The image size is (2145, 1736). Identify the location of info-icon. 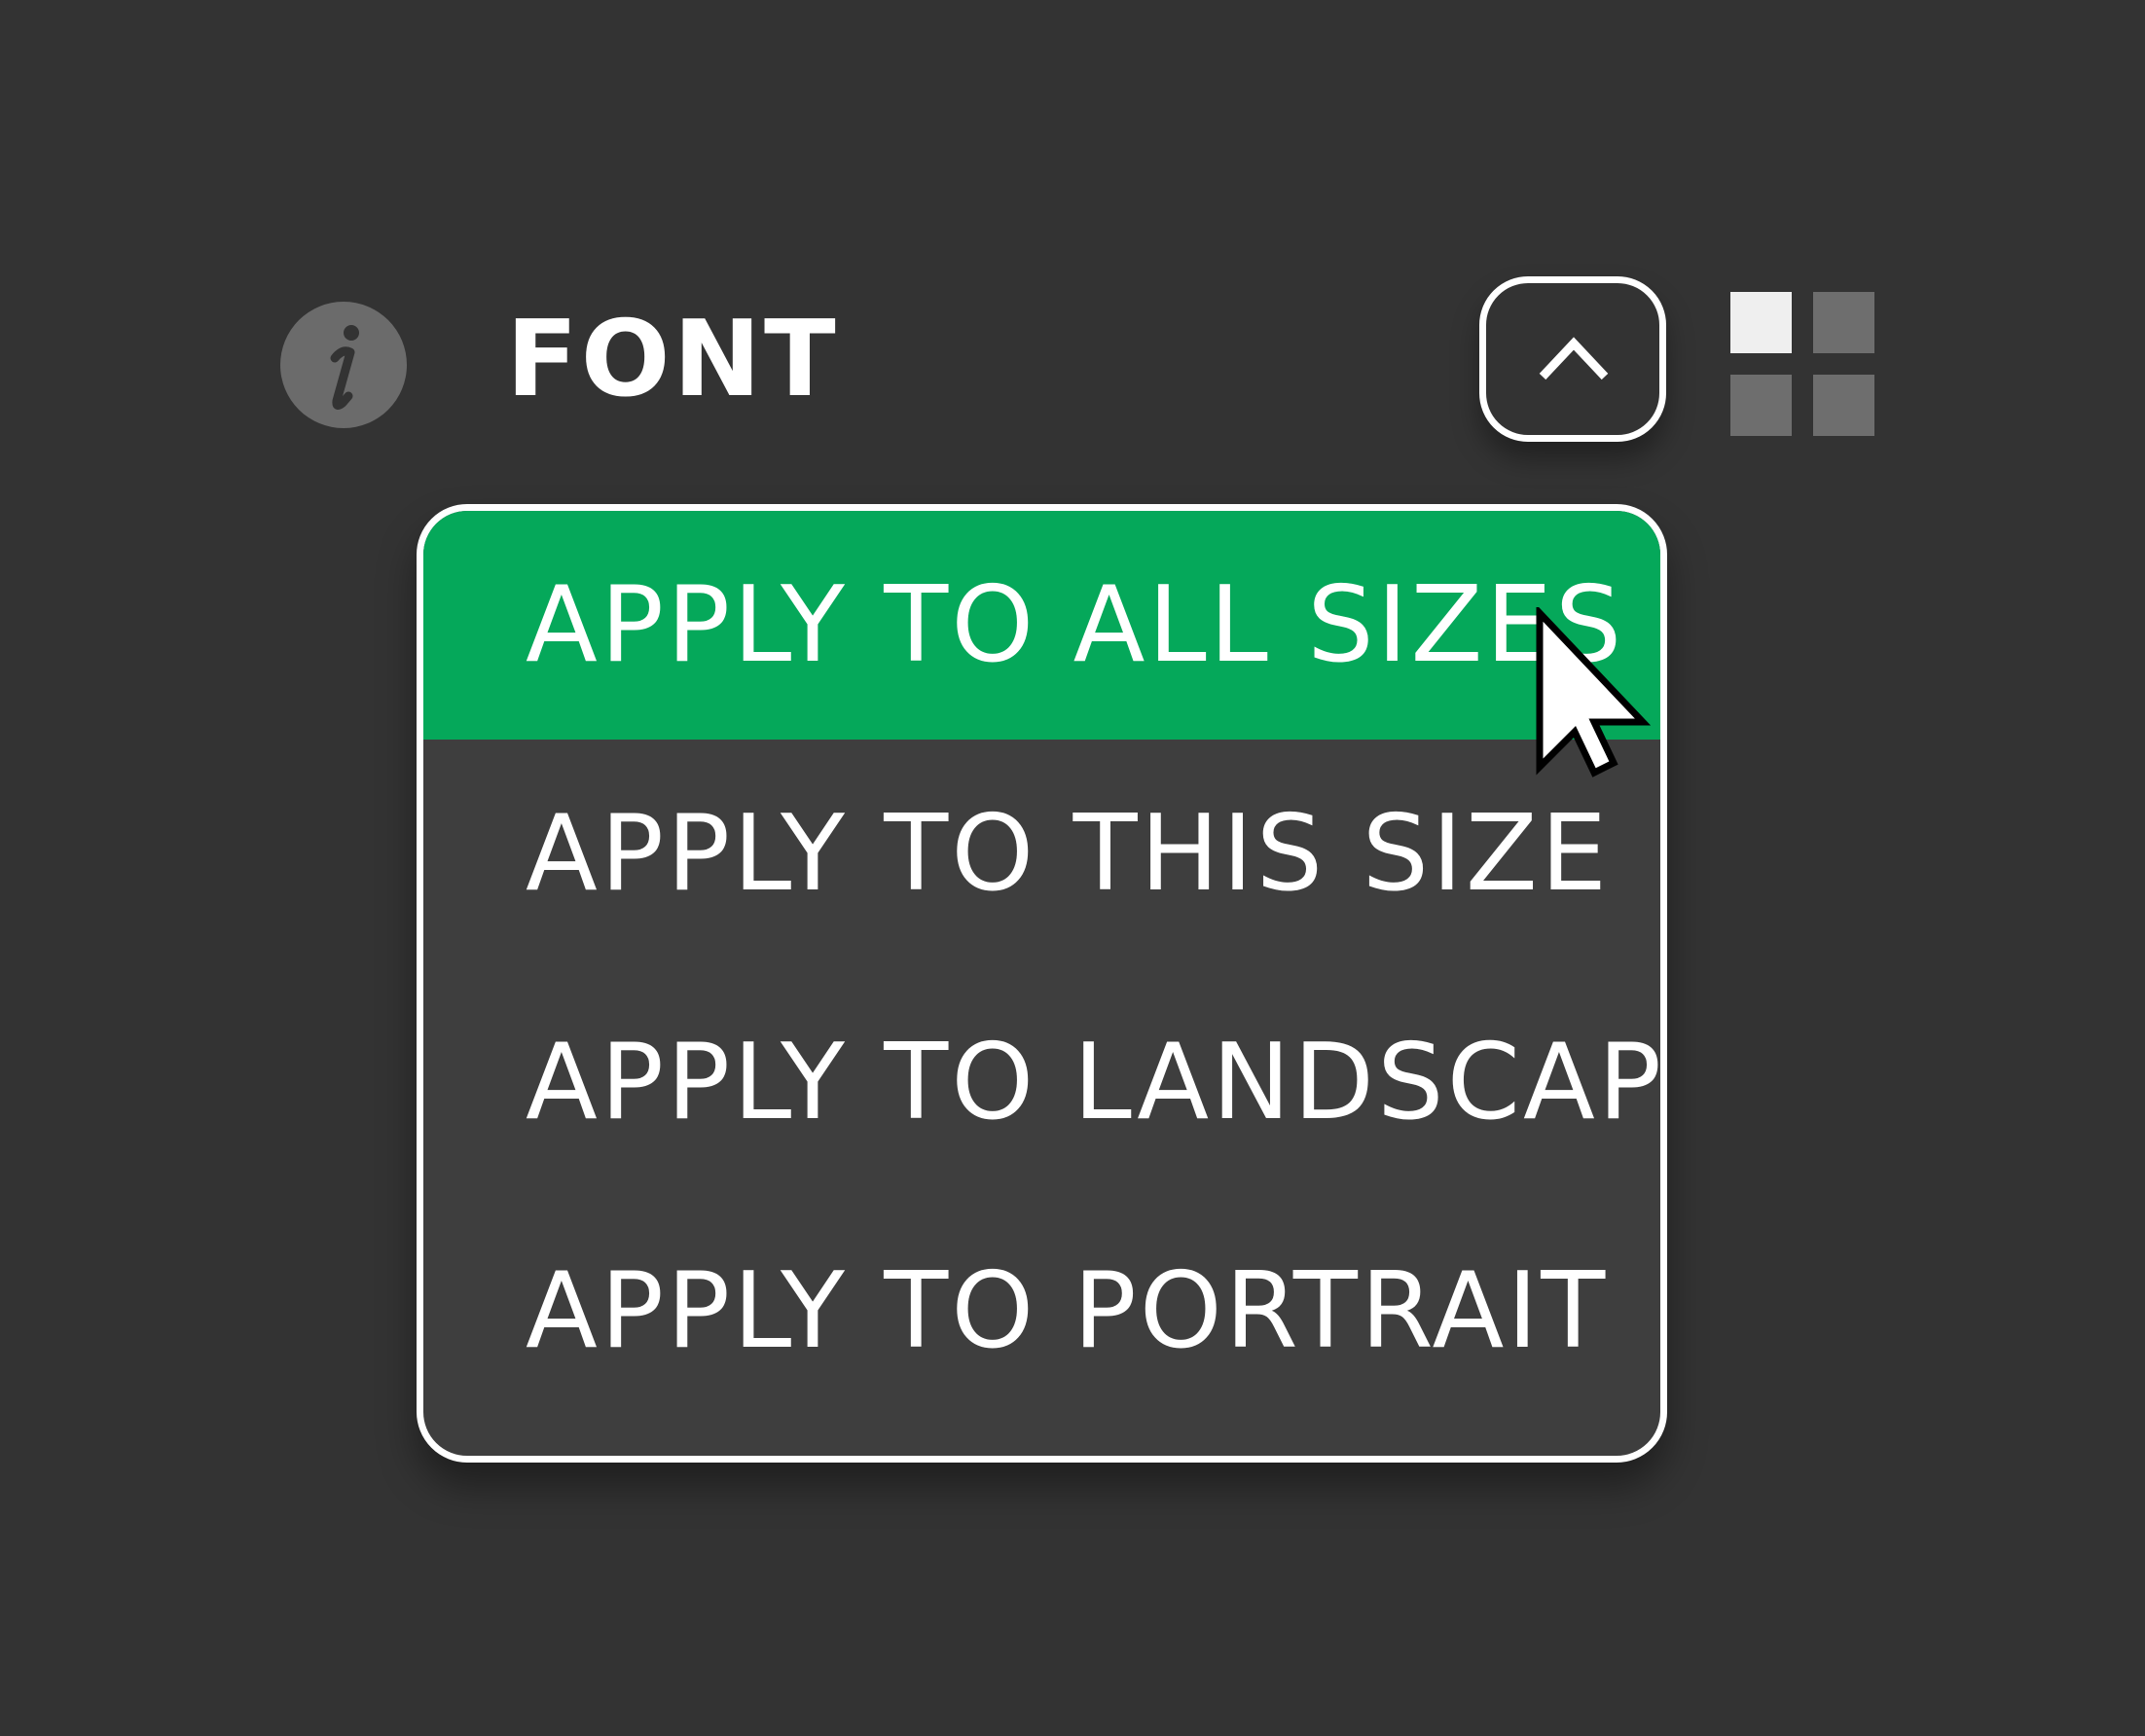
(344, 365).